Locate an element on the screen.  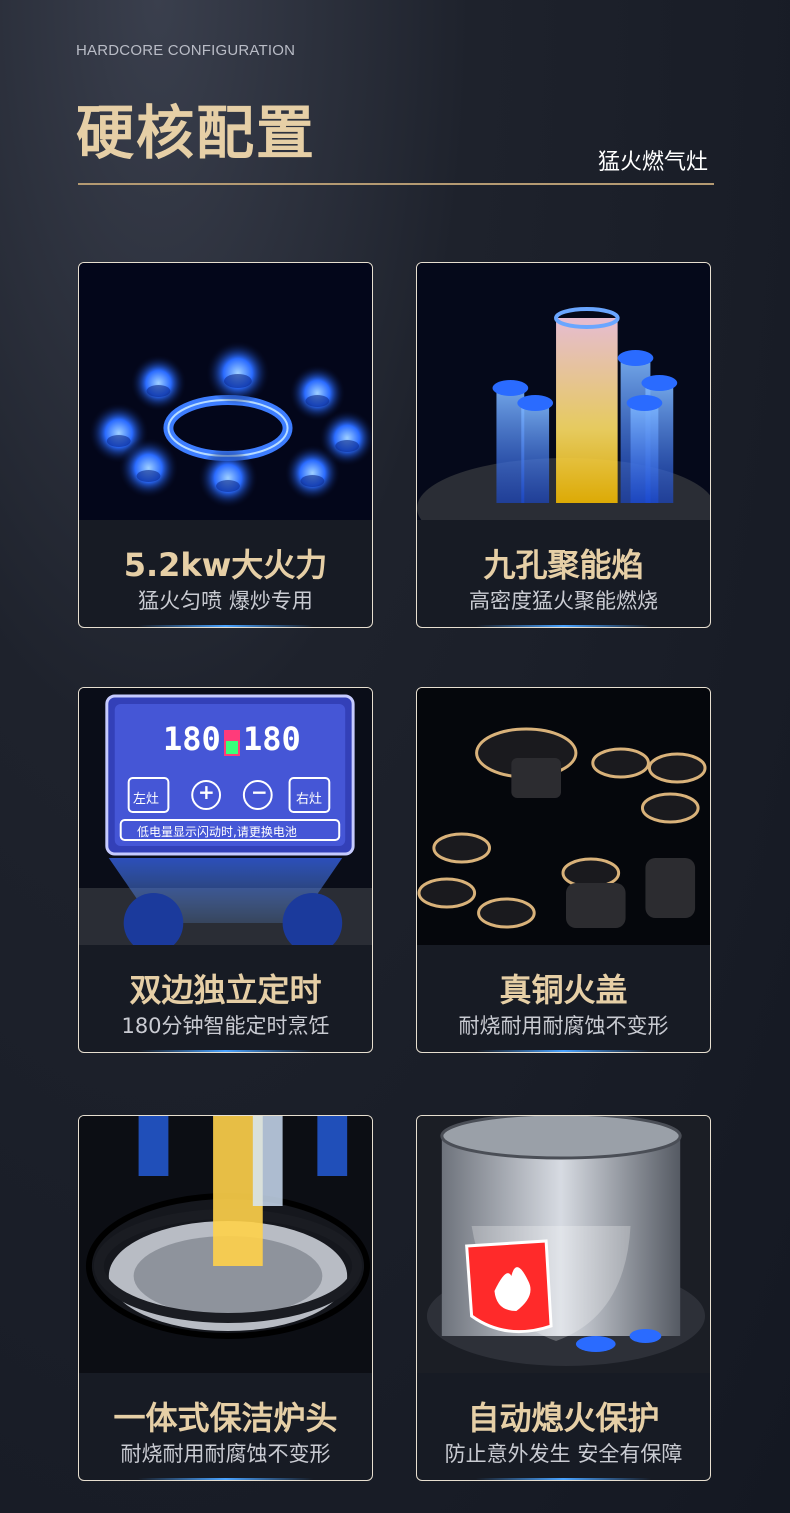
battery-icon is located at coordinates (232, 743).